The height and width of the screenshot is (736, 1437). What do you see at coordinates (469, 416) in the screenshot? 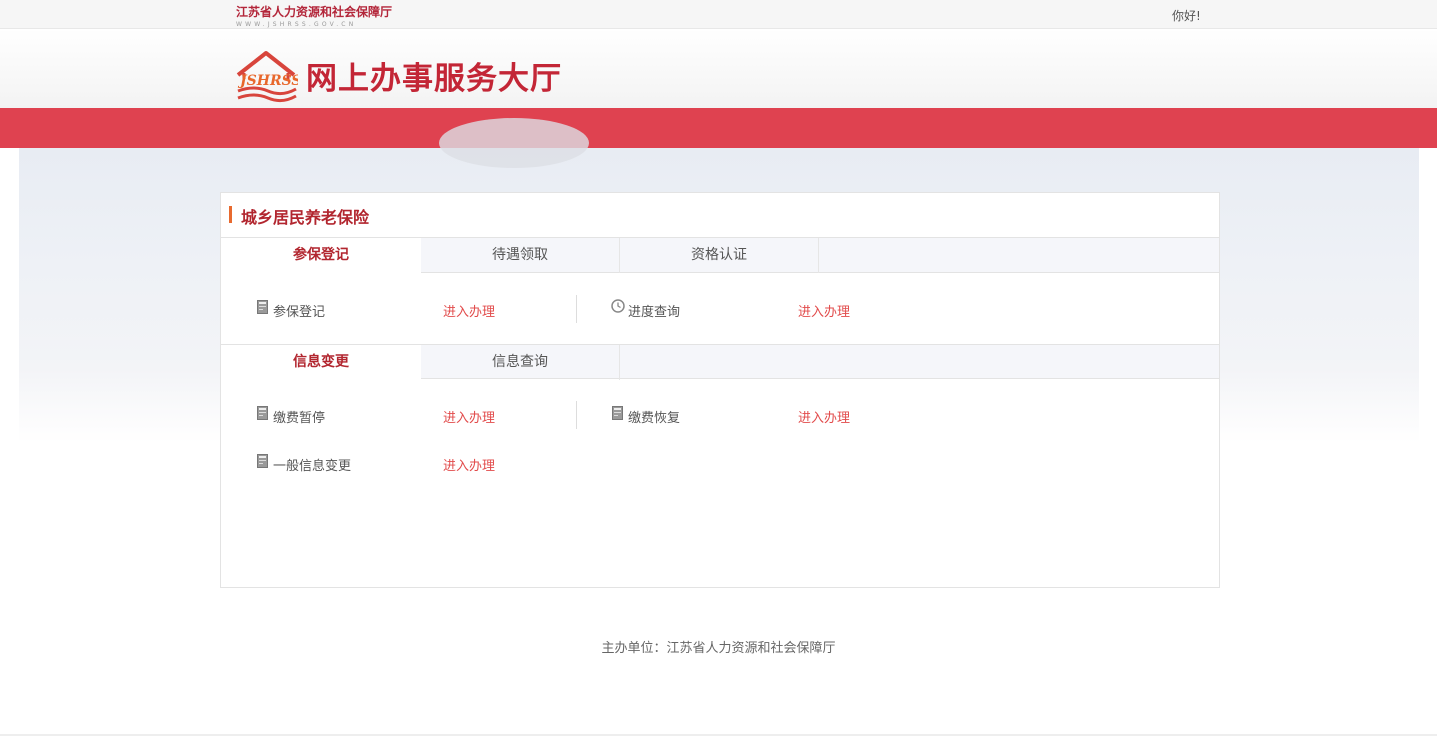
I see `enter-link-payment-suspend: 进入办理` at bounding box center [469, 416].